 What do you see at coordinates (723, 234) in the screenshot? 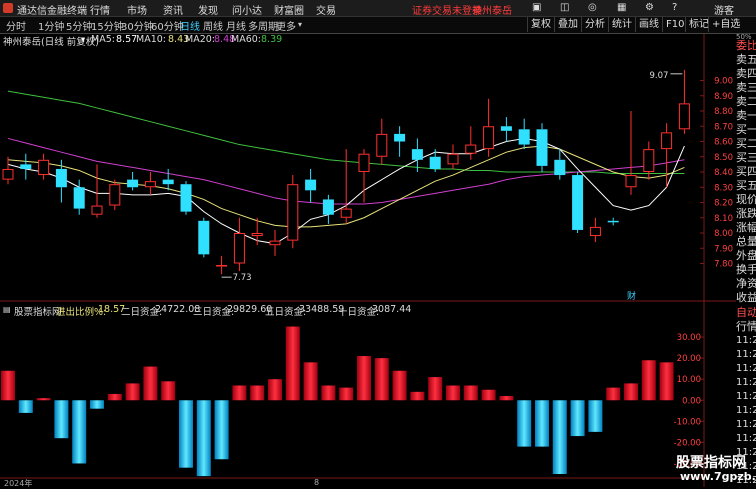
I see `price-tick-label: 8.00` at bounding box center [723, 234].